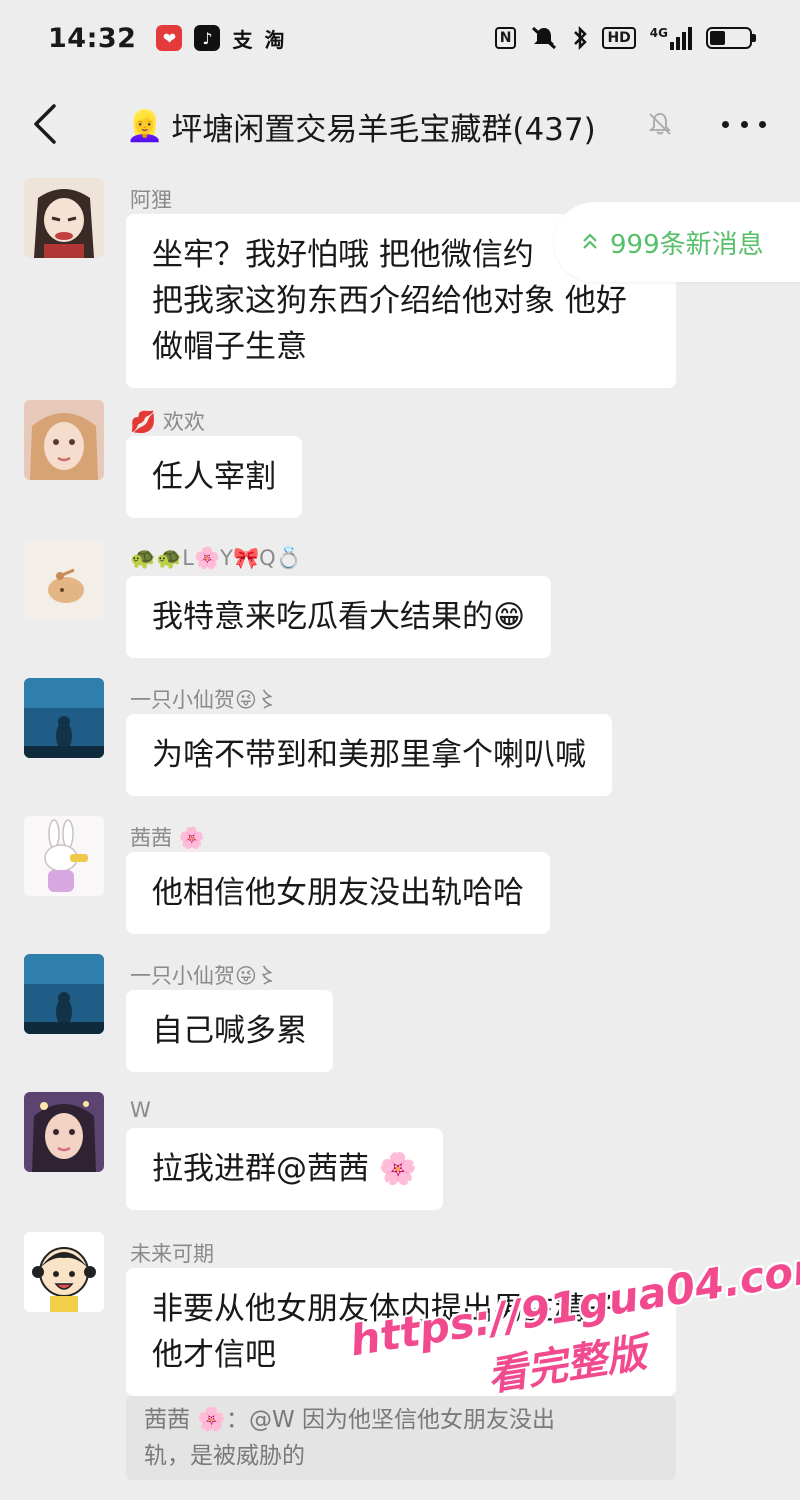 Image resolution: width=800 pixels, height=1500 pixels. I want to click on group-title: 👱‍♀️ 坪塘闲置交易羊毛宝藏群(437), so click(361, 126).